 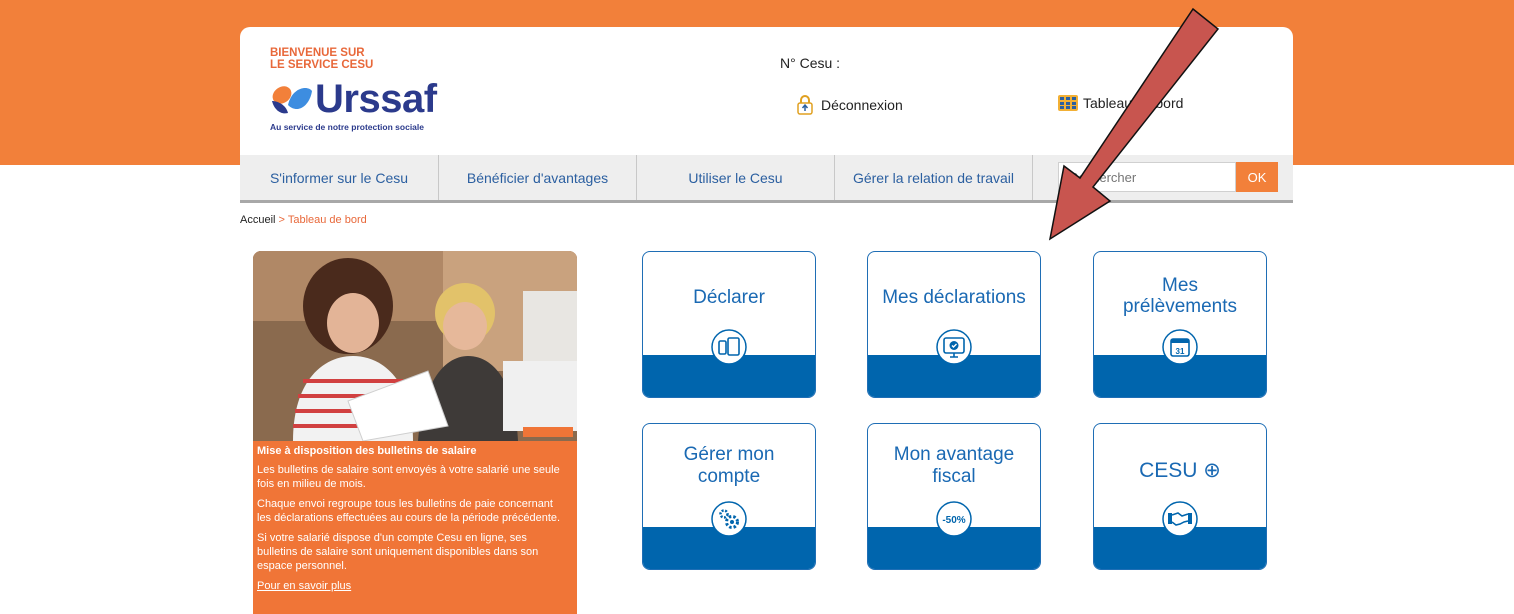 What do you see at coordinates (954, 347) in the screenshot?
I see `monitor-check-icon` at bounding box center [954, 347].